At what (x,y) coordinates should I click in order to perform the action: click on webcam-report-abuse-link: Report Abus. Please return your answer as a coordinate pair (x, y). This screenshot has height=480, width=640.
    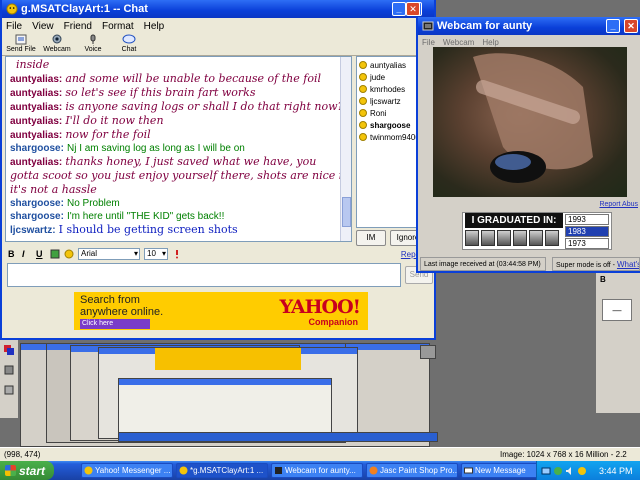
    Looking at the image, I should click on (618, 204).